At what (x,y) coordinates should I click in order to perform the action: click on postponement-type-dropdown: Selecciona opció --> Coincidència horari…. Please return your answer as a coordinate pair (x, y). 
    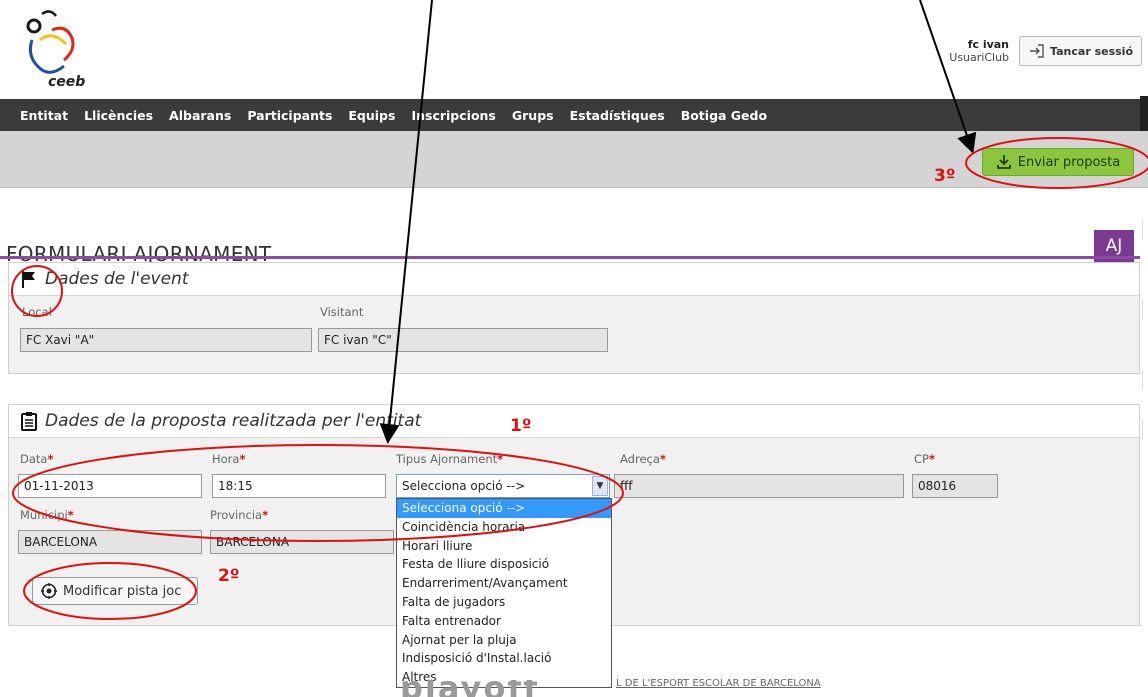
    Looking at the image, I should click on (504, 593).